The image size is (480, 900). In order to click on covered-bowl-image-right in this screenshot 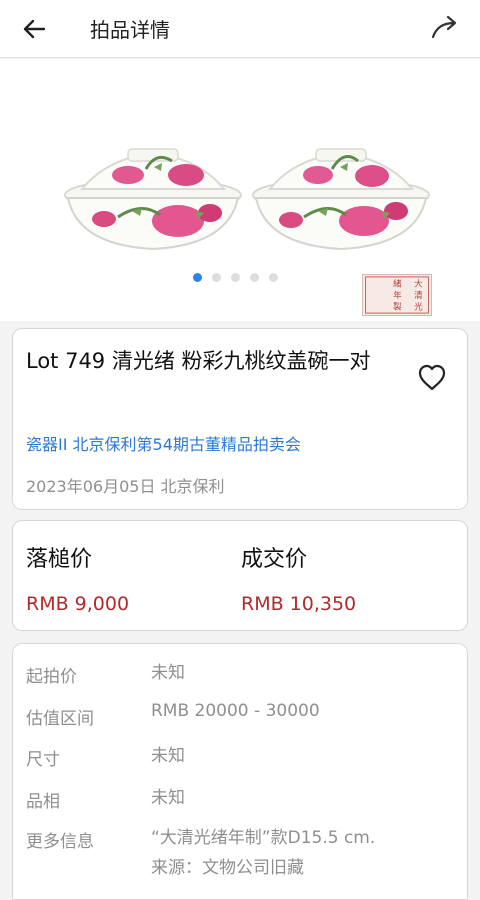, I will do `click(341, 199)`.